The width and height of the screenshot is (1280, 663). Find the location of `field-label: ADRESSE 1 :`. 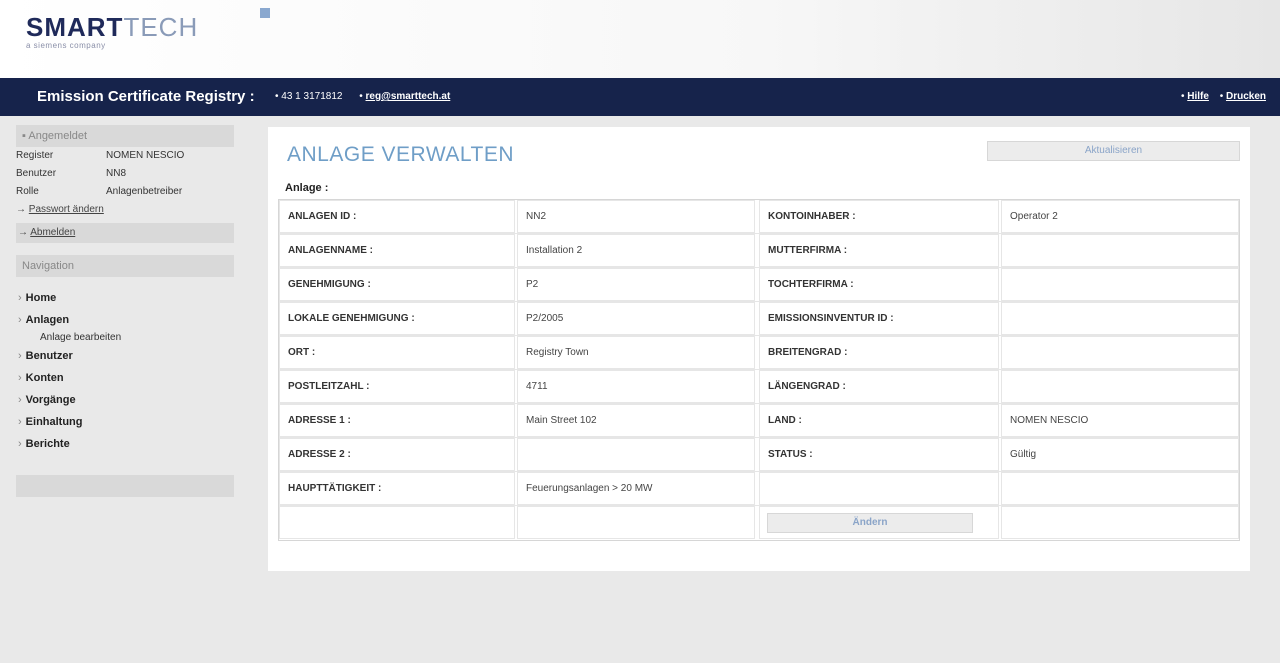

field-label: ADRESSE 1 : is located at coordinates (397, 420).